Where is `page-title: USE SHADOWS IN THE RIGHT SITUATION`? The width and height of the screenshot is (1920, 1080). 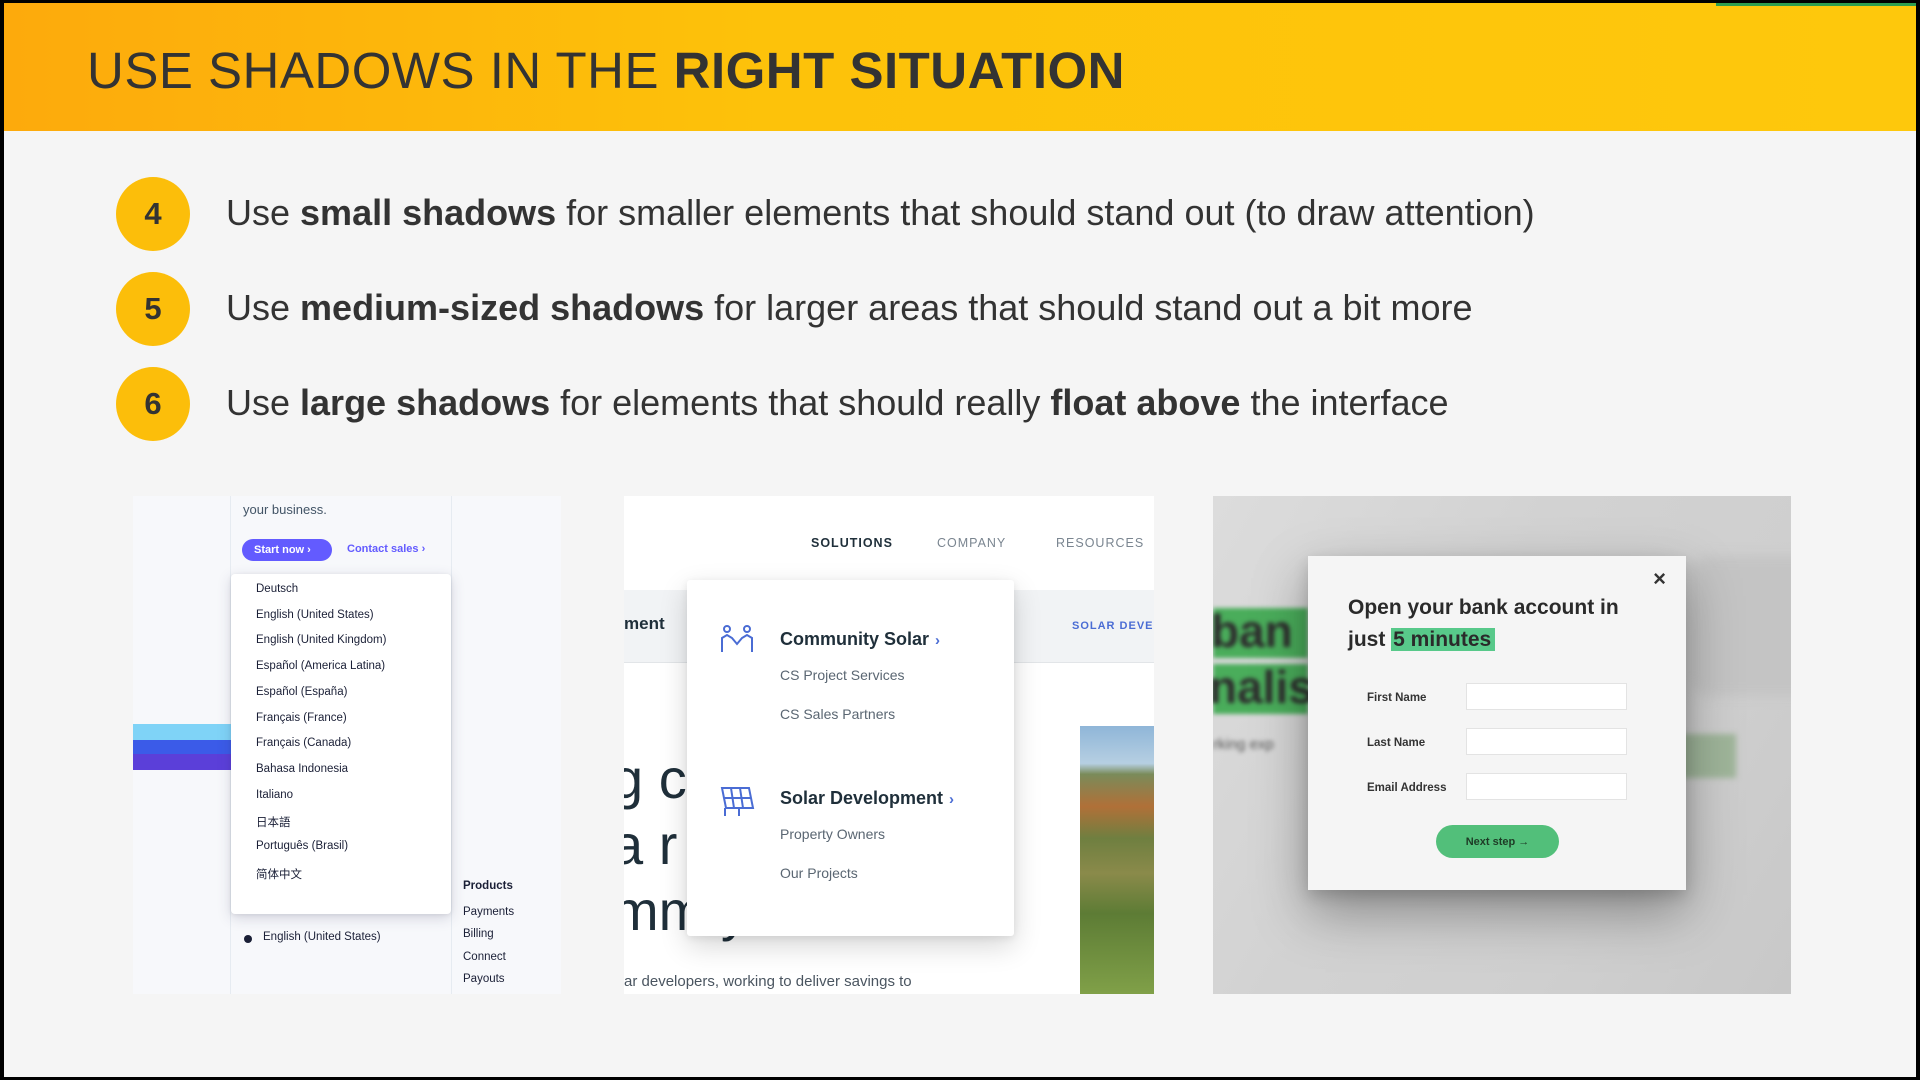
page-title: USE SHADOWS IN THE RIGHT SITUATION is located at coordinates (606, 70).